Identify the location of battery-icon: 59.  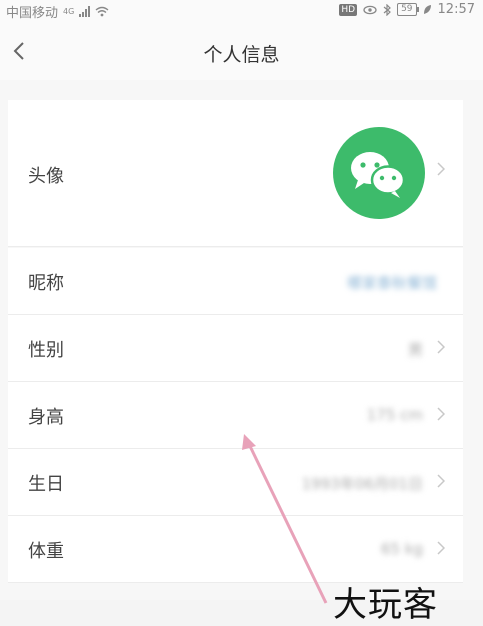
(408, 9).